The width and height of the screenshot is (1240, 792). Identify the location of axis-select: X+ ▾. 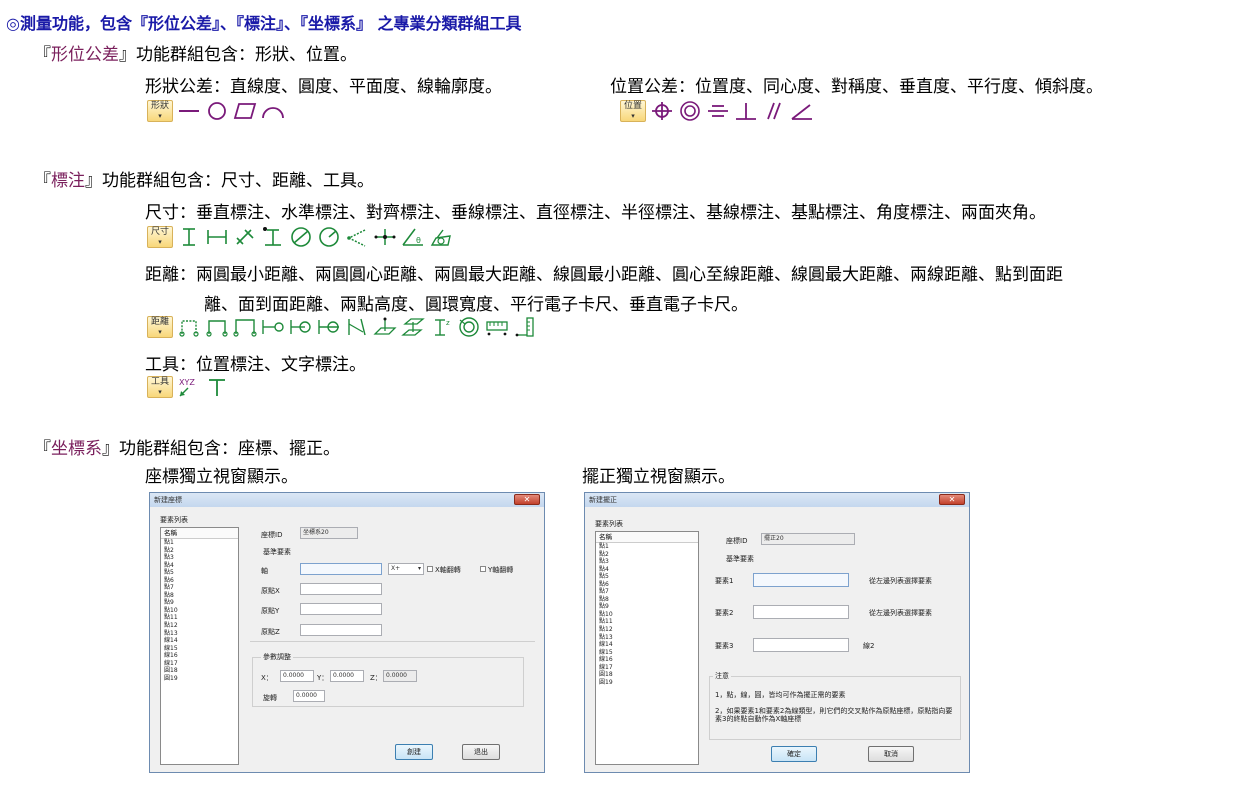
(406, 569).